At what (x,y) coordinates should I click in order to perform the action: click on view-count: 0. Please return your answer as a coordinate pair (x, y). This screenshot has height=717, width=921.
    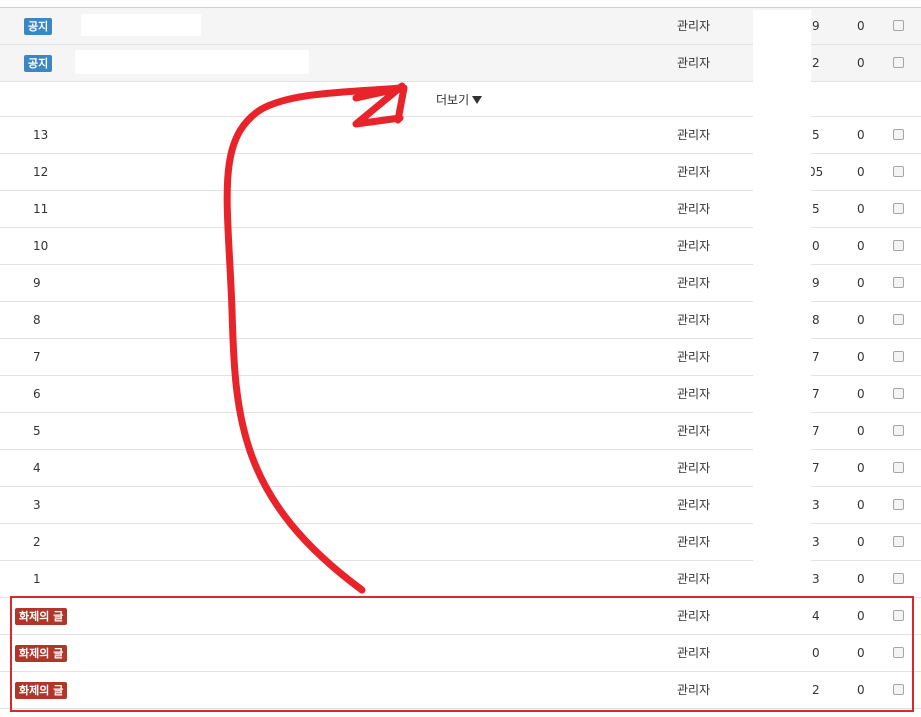
    Looking at the image, I should click on (816, 246).